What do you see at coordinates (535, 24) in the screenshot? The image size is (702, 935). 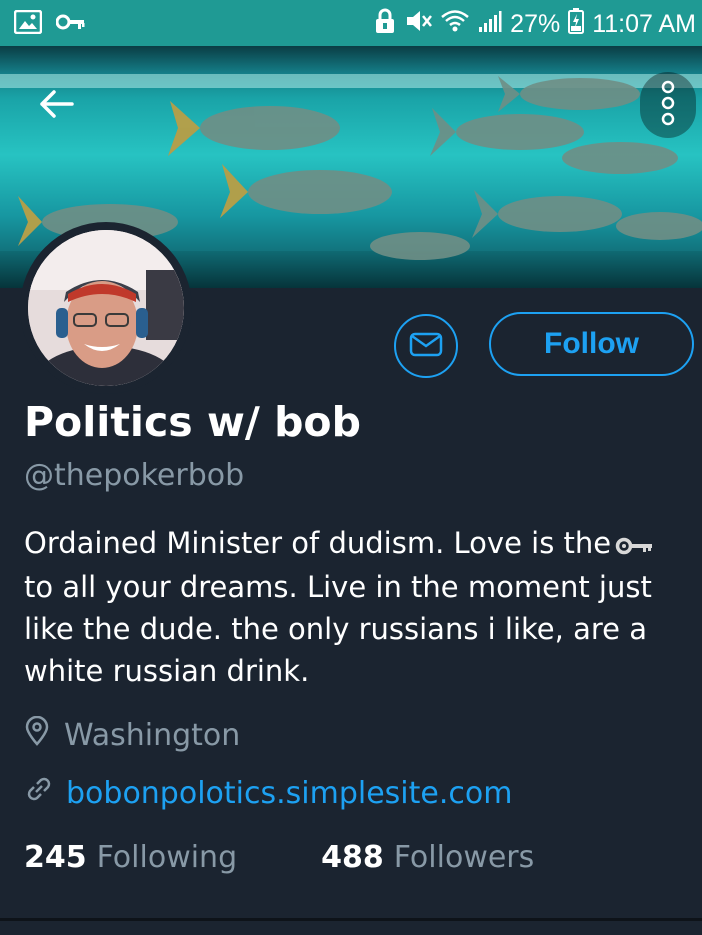 I see `battery-percent: 27%` at bounding box center [535, 24].